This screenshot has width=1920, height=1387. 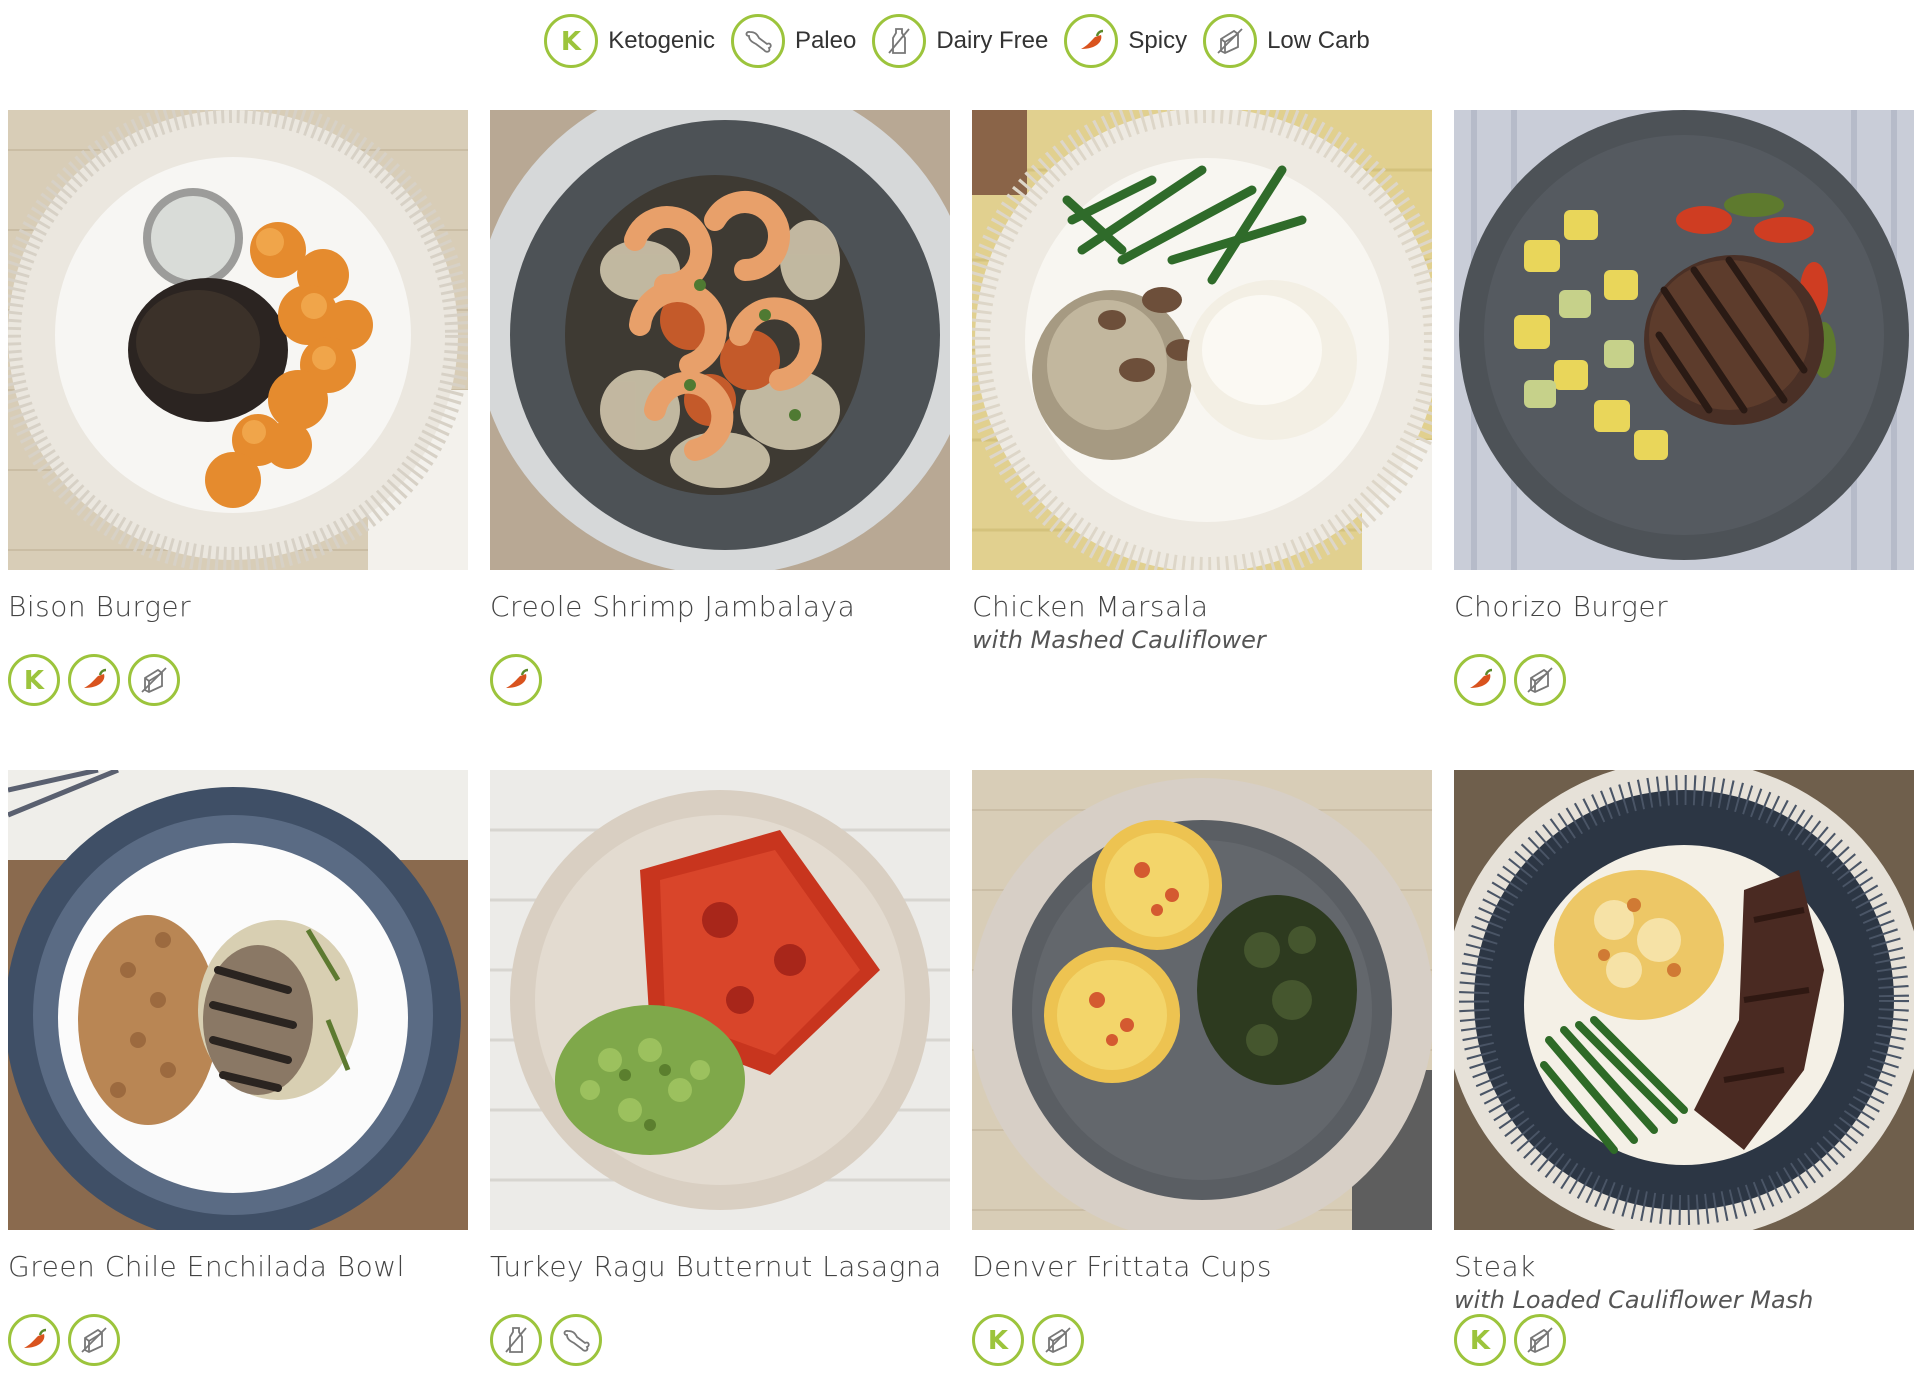 I want to click on meal-card: Turkey Ragu Butternut Lasagna, so click(x=720, y=1078).